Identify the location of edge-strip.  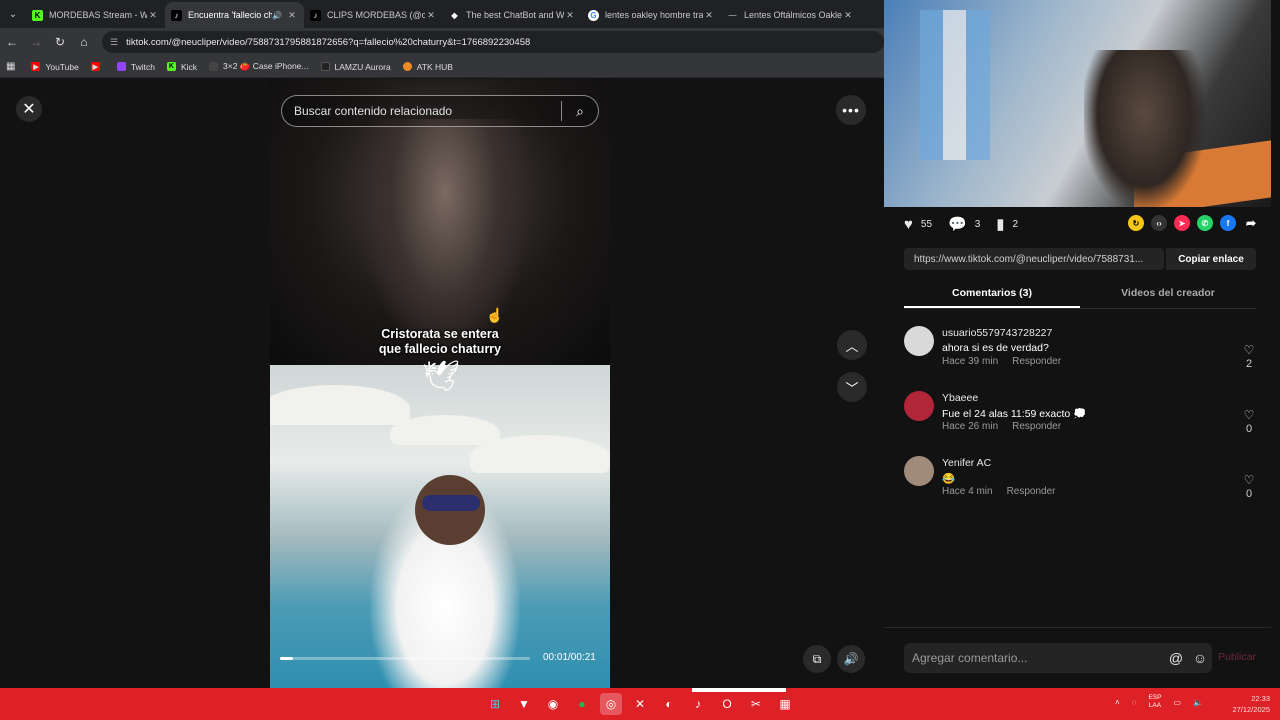
(1275, 360).